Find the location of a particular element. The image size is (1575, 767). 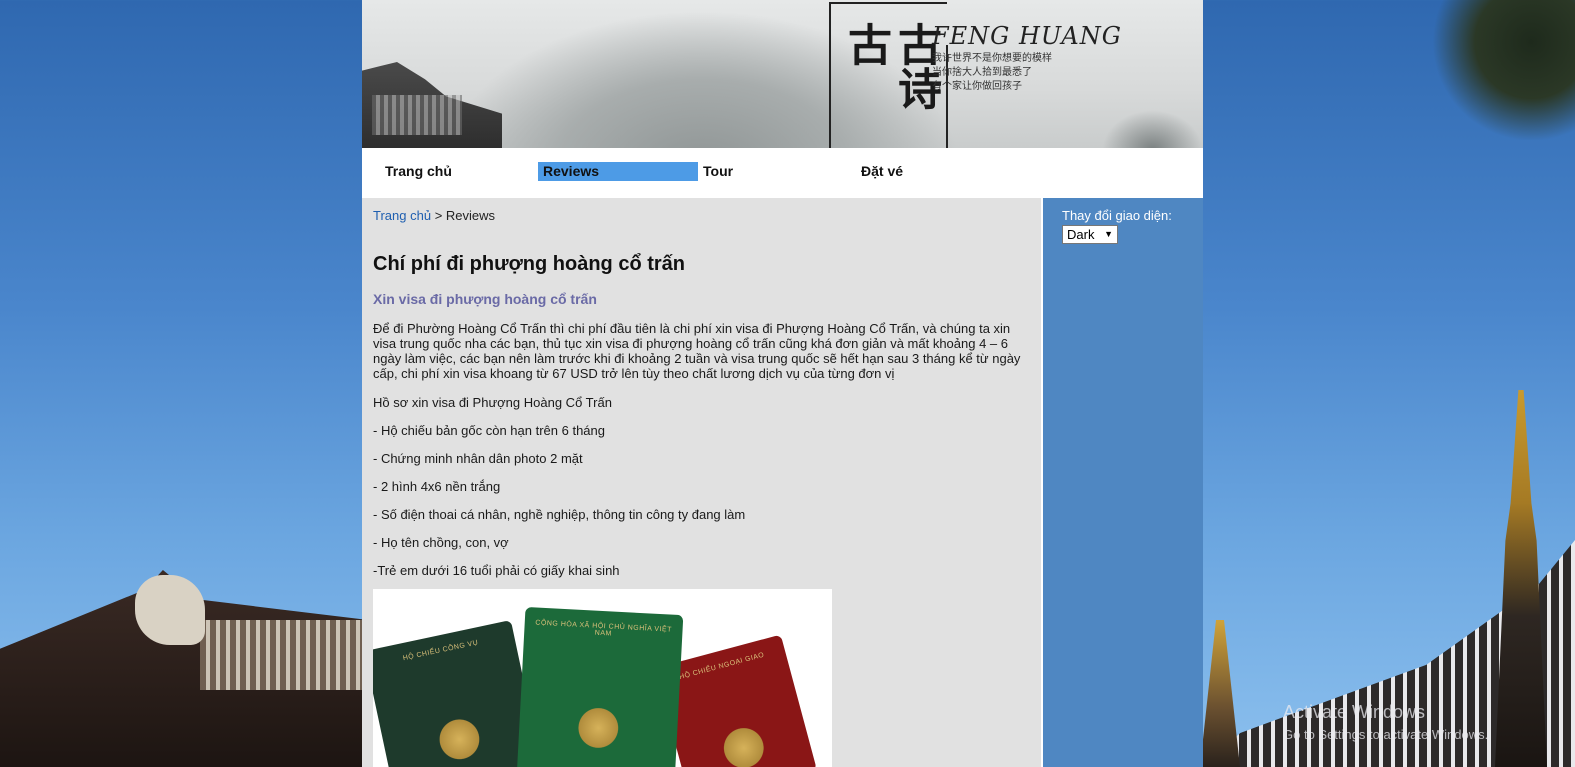

theme-label: Thay đổi giao diện: is located at coordinates (1117, 215).